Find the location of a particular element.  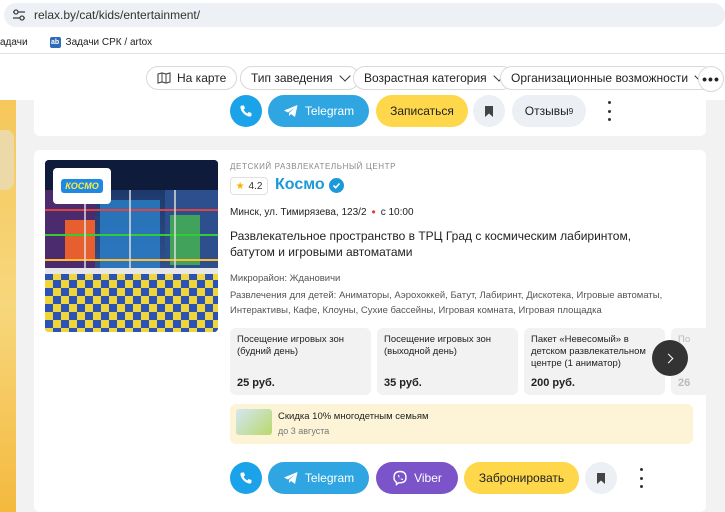

side-banner-shape is located at coordinates (7, 160).